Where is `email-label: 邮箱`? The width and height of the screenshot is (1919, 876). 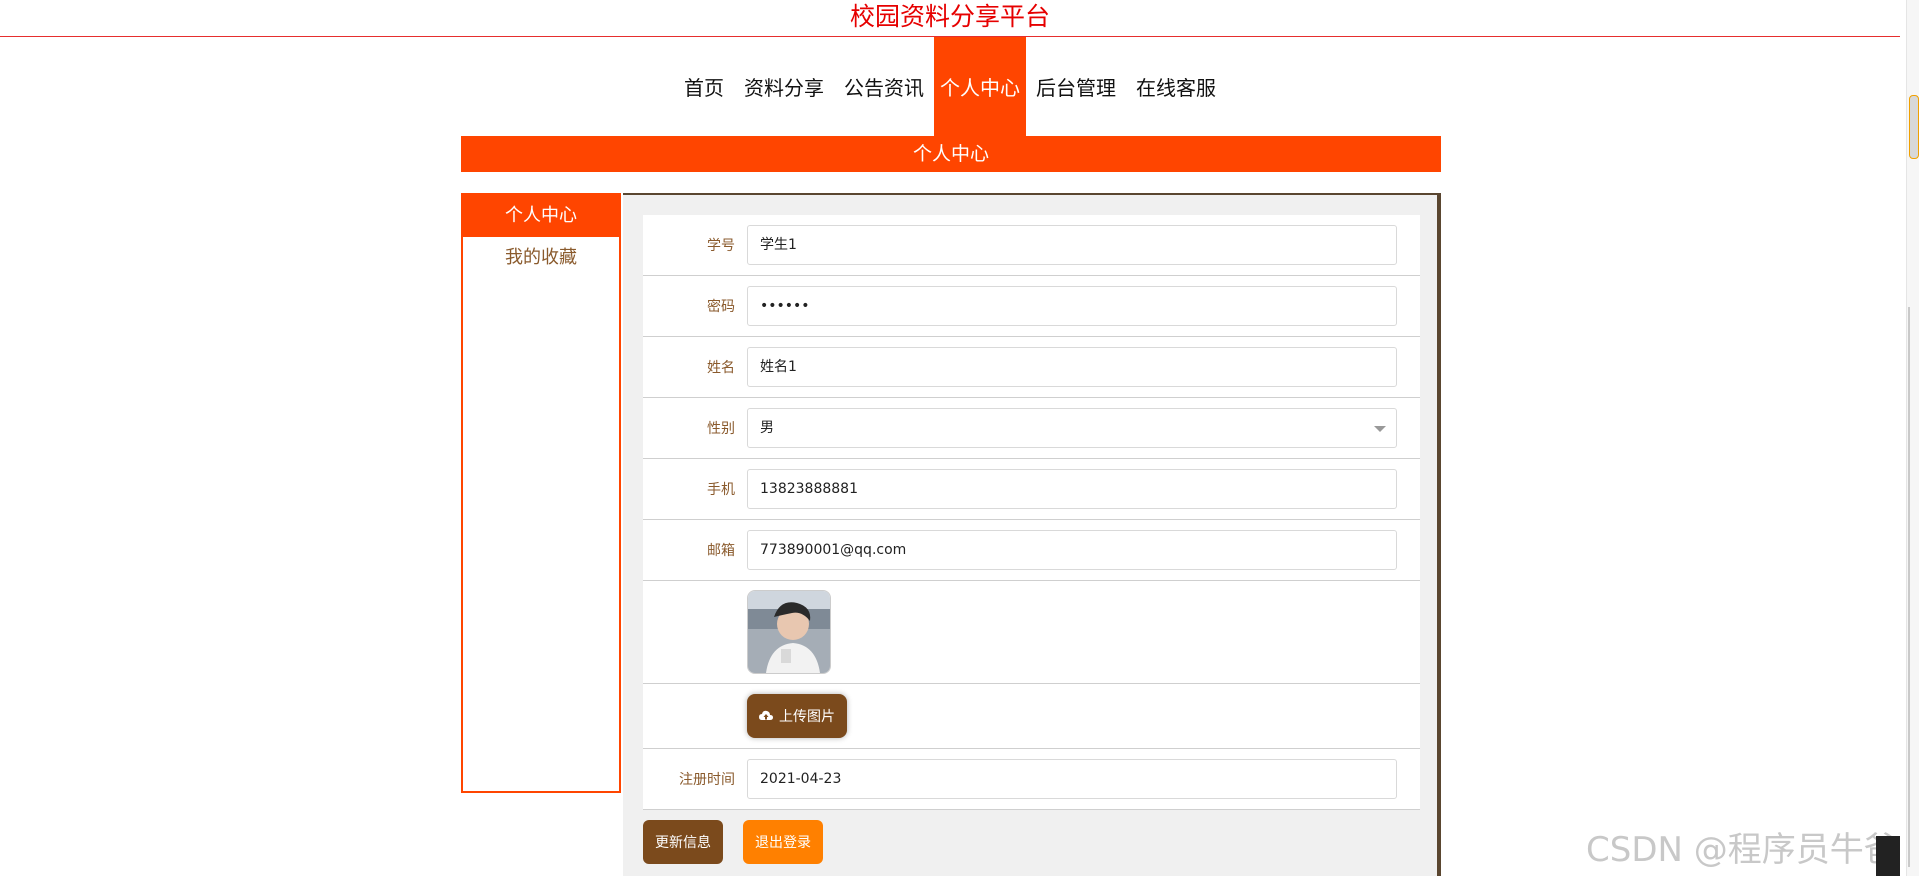 email-label: 邮箱 is located at coordinates (721, 551).